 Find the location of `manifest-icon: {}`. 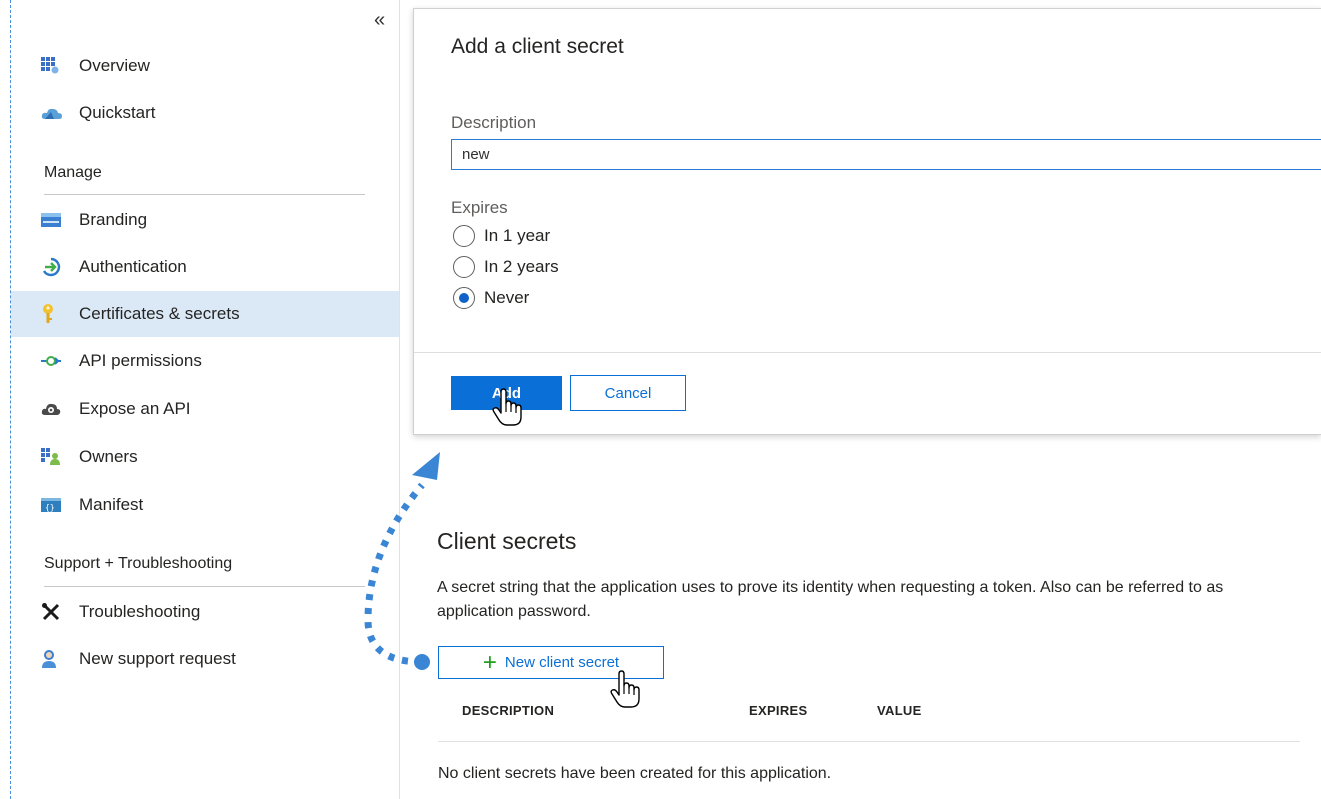

manifest-icon: {} is located at coordinates (54, 505).